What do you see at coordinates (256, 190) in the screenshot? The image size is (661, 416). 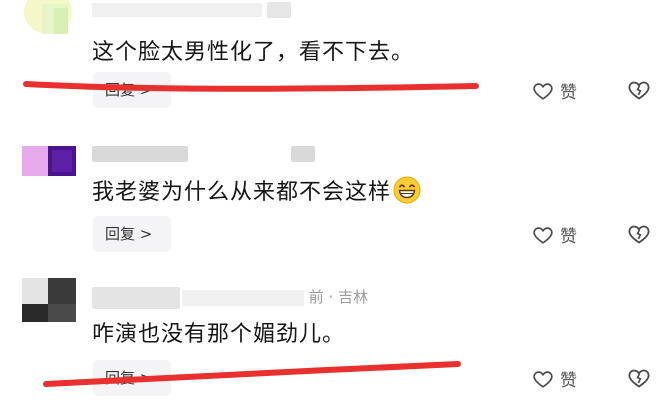 I see `comment-text: 我老婆为什么从来都不会这样` at bounding box center [256, 190].